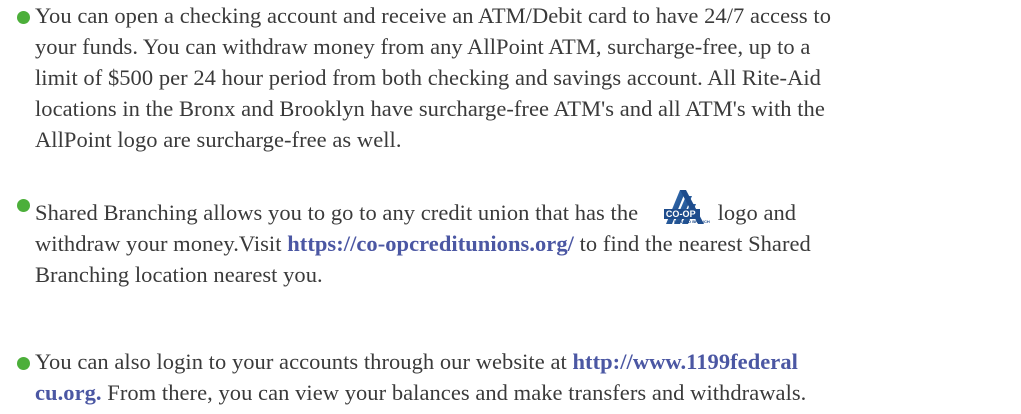  Describe the element at coordinates (179, 274) in the screenshot. I see `text-line: Branching location nearest you.` at that location.